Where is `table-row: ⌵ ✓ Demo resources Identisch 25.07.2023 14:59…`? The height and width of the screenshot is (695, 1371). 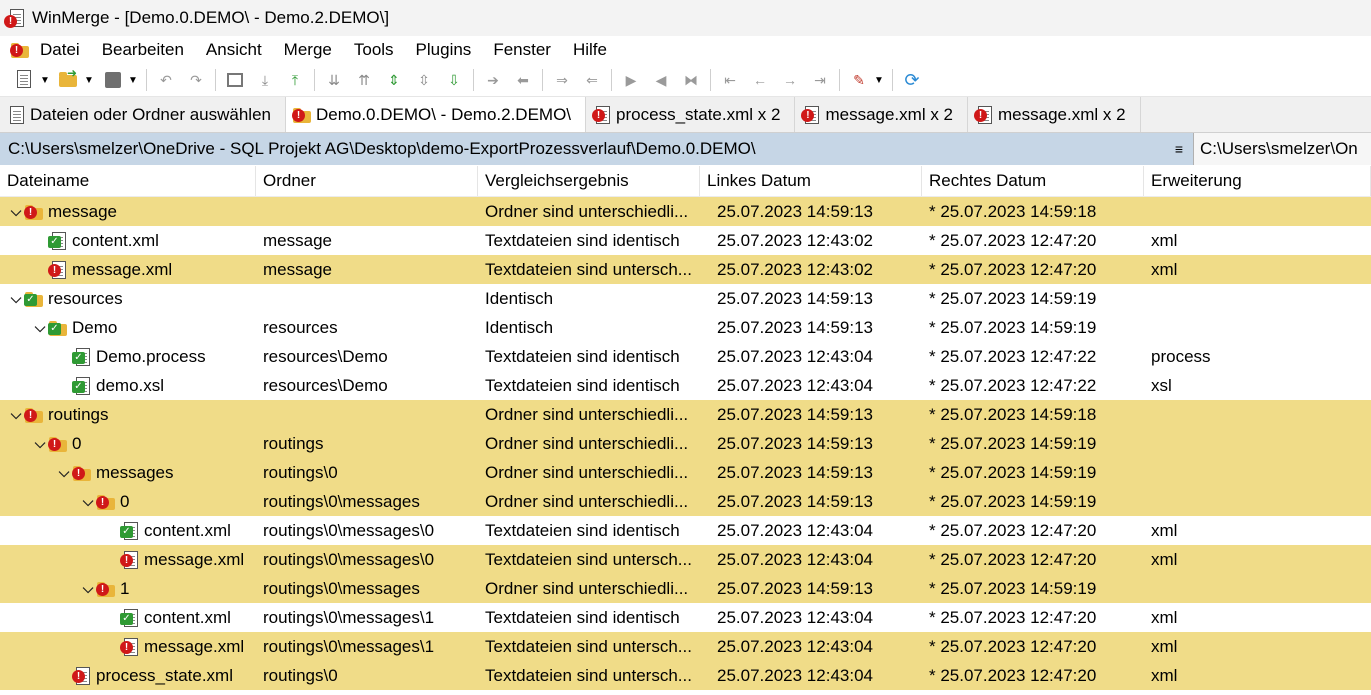 table-row: ⌵ ✓ Demo resources Identisch 25.07.2023 14:59… is located at coordinates (685, 327).